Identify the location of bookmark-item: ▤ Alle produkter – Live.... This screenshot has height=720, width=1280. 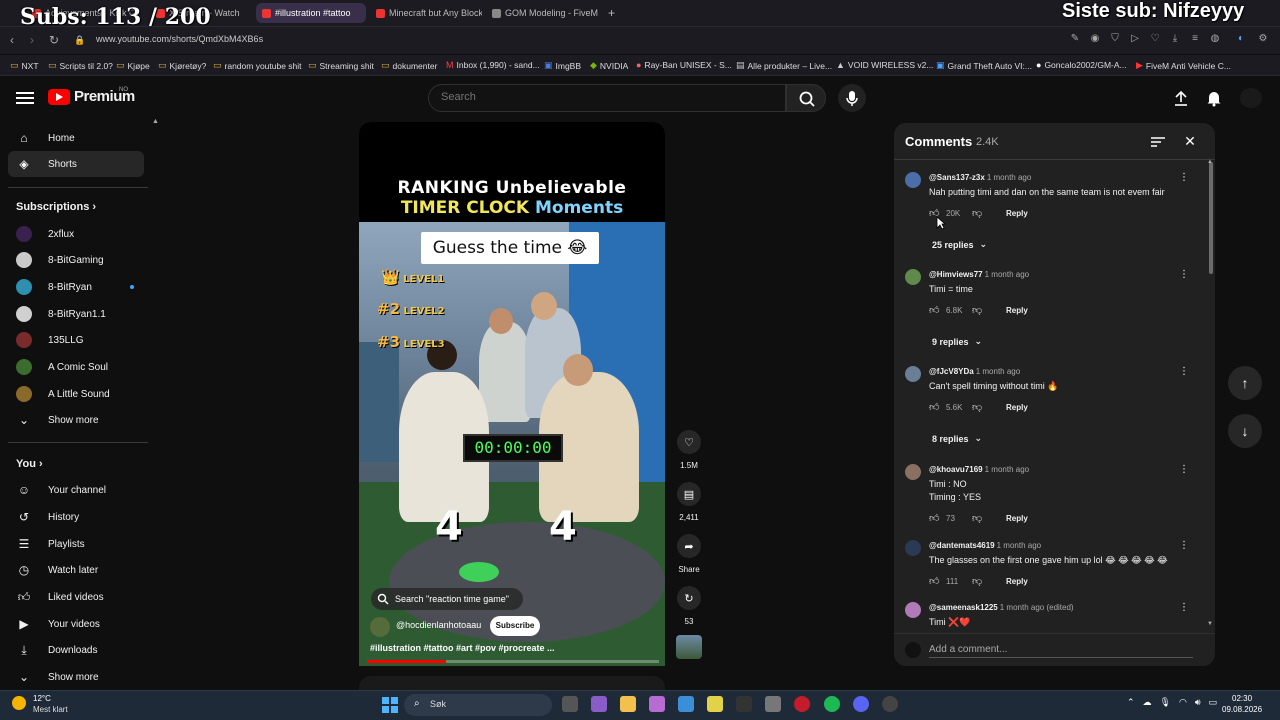
(784, 65).